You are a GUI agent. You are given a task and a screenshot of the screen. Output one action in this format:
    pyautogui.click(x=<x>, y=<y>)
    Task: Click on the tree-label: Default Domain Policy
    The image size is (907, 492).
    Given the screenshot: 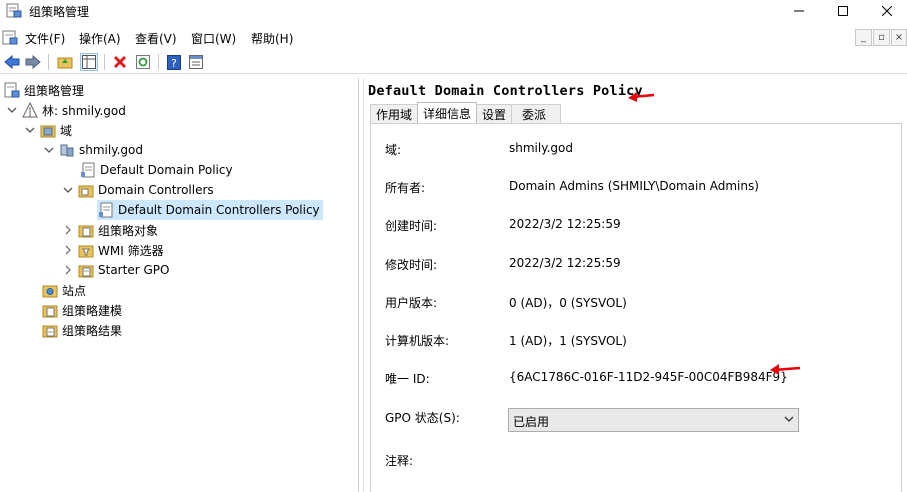 What is the action you would take?
    pyautogui.click(x=166, y=170)
    